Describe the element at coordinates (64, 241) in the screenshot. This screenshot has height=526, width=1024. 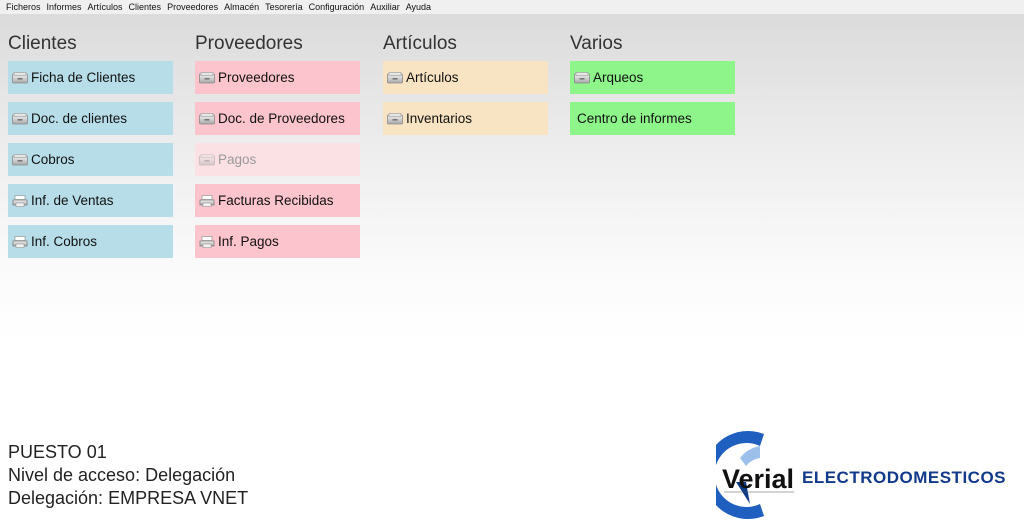
I see `tile-label: Inf. Cobros` at that location.